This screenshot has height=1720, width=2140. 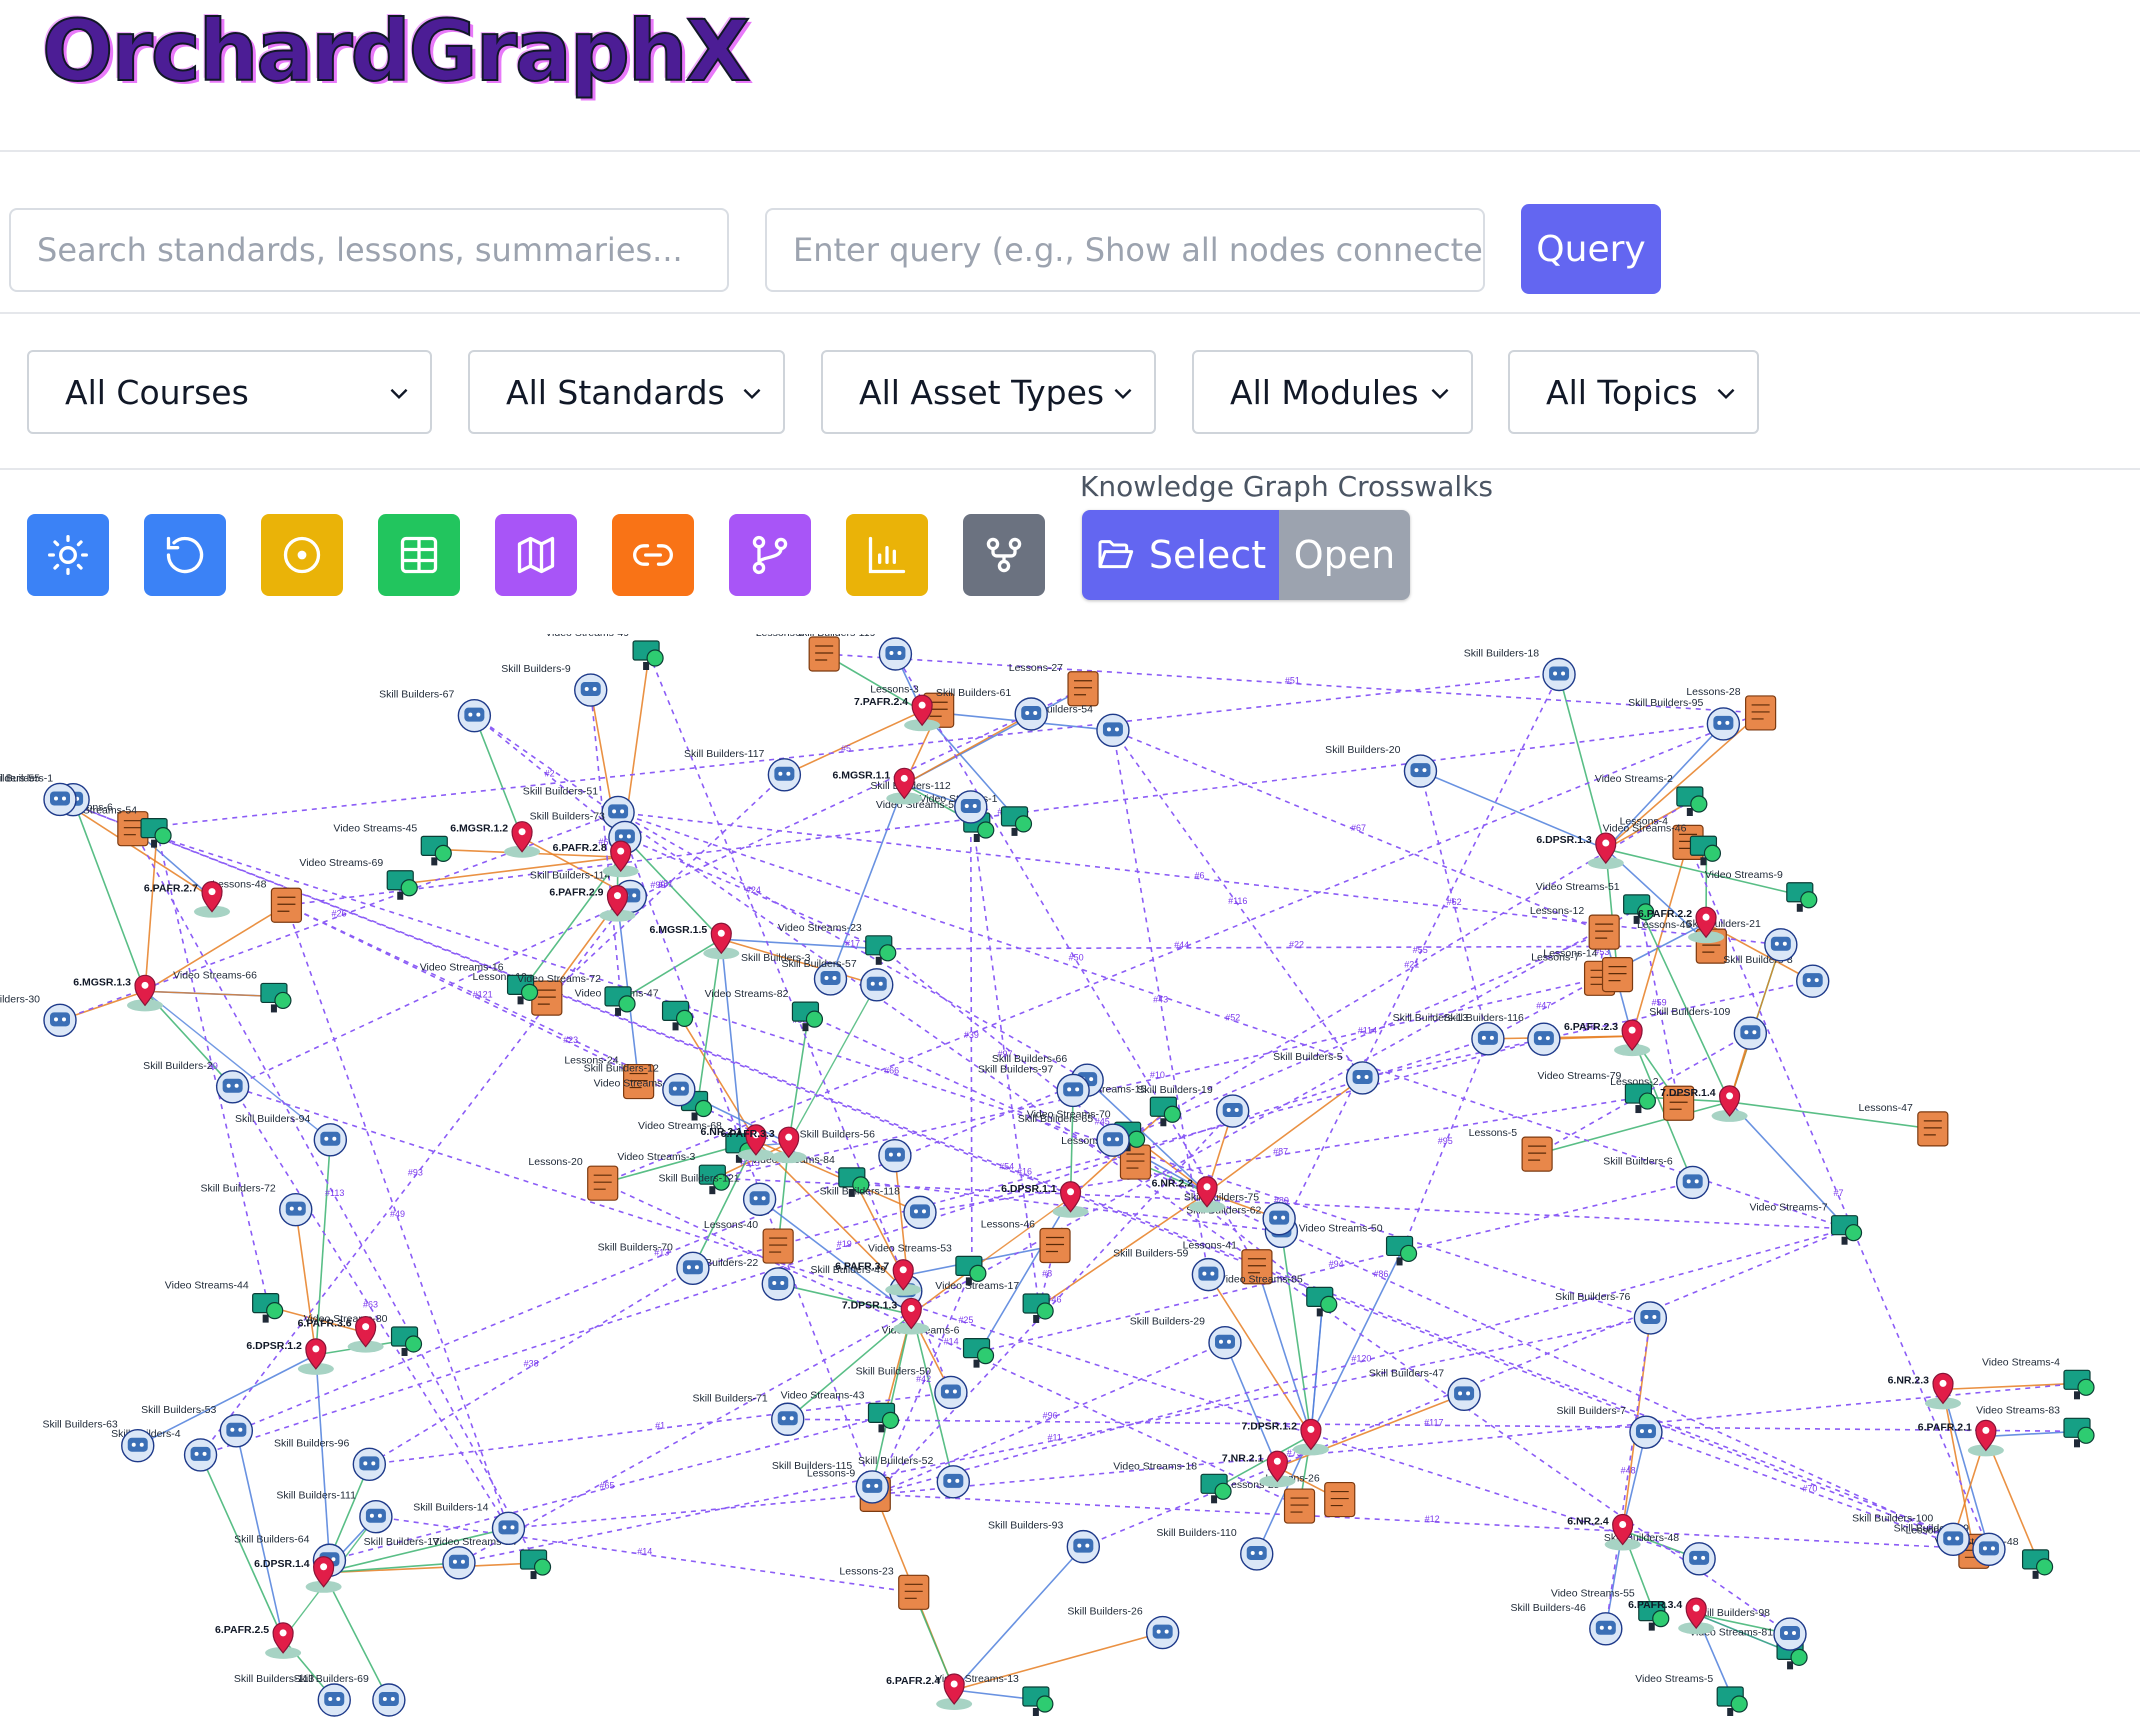 What do you see at coordinates (1186, 1338) in the screenshot?
I see `skill-node: Skill Builders-29` at bounding box center [1186, 1338].